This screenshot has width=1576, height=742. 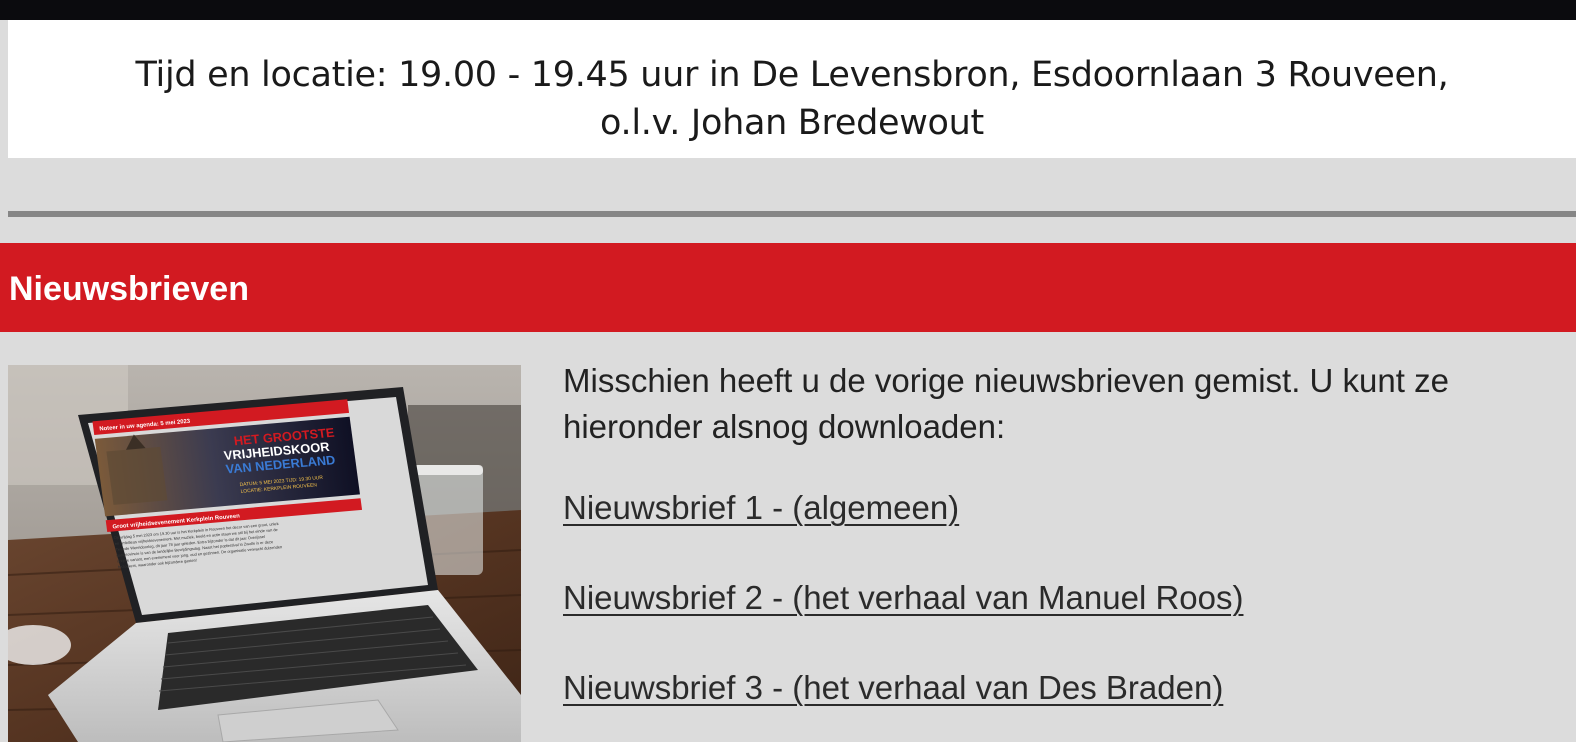 What do you see at coordinates (788, 287) in the screenshot?
I see `newsletters-header: Nieuwsbrieven` at bounding box center [788, 287].